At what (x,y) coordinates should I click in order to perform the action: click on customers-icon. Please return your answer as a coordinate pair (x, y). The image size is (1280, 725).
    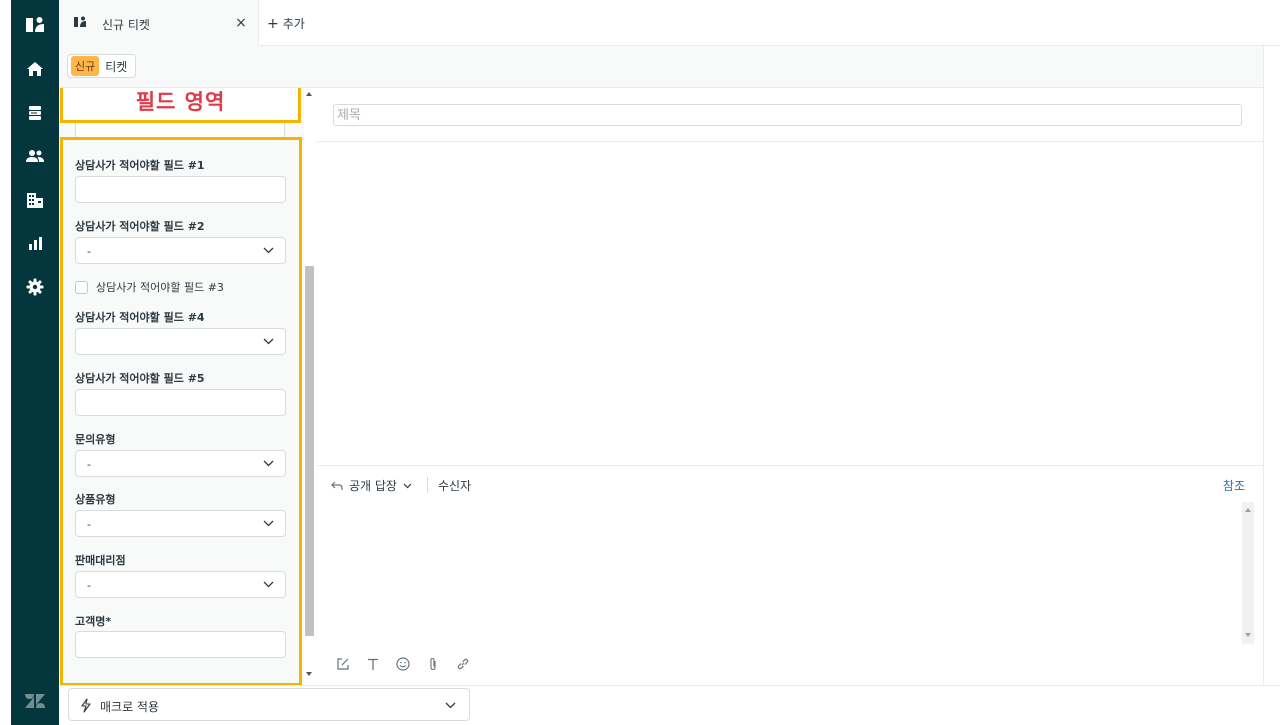
    Looking at the image, I should click on (35, 156).